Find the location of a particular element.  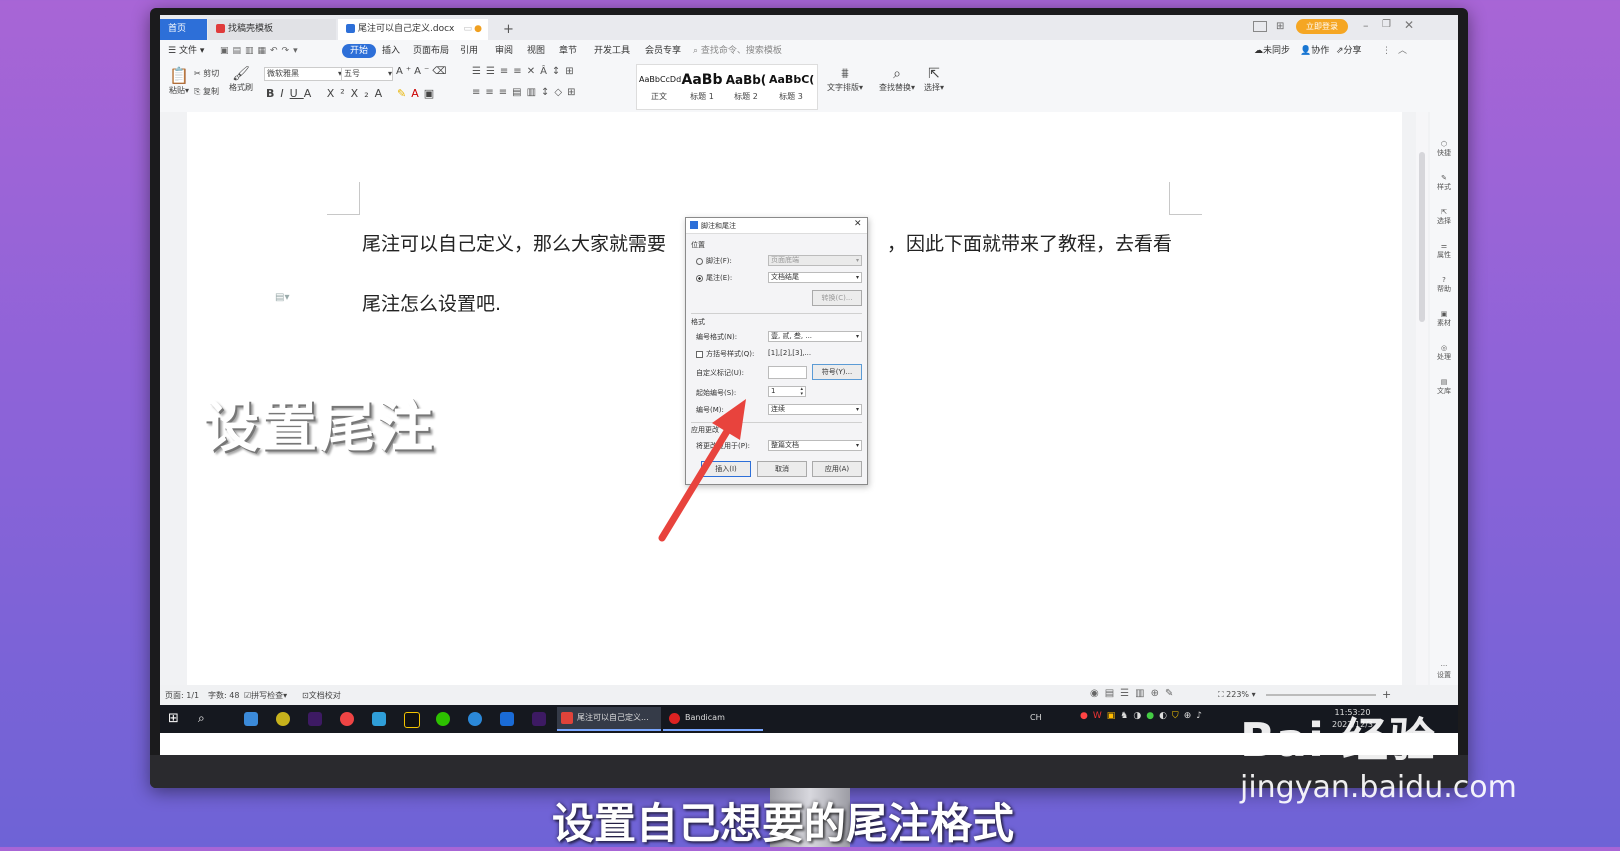

menu-page-layout: 页面布局 is located at coordinates (431, 51).